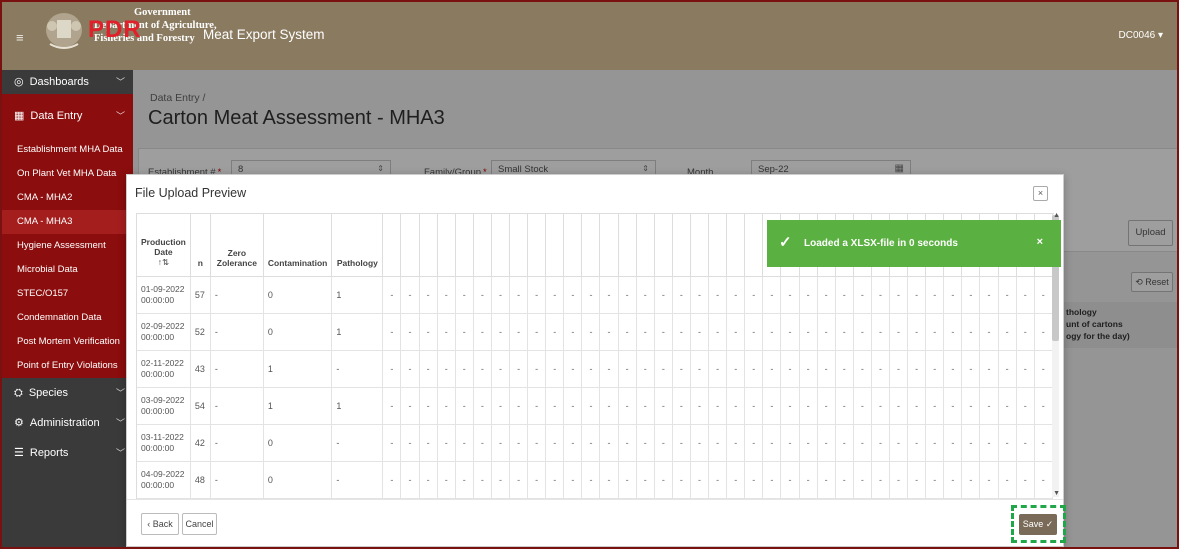 Image resolution: width=1179 pixels, height=549 pixels. Describe the element at coordinates (237, 295) in the screenshot. I see `cell-zero-tolerance: -` at that location.